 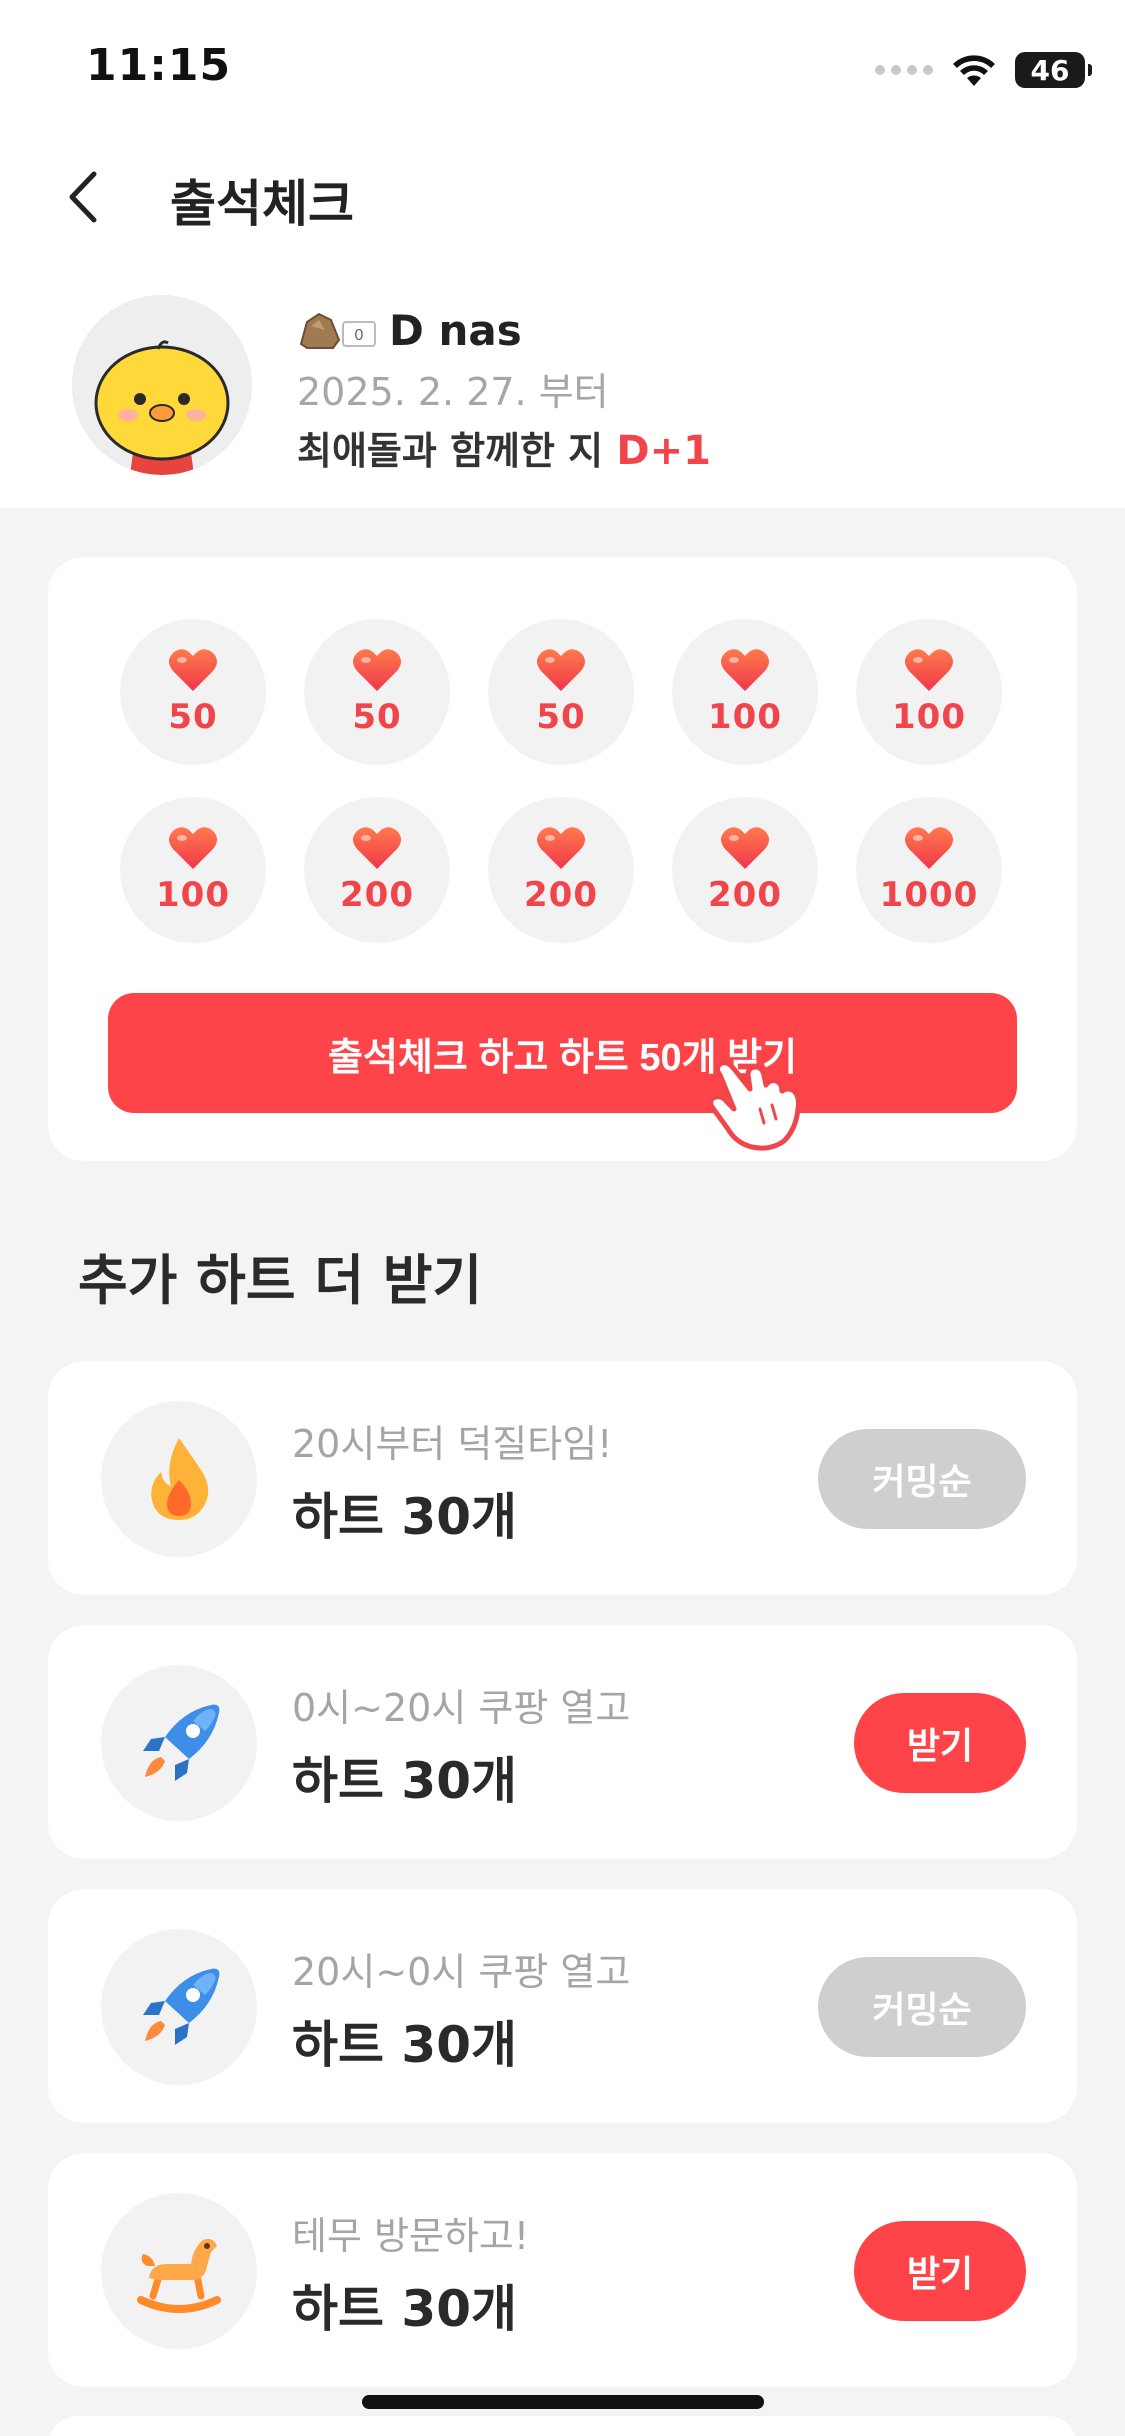 What do you see at coordinates (562, 2270) in the screenshot?
I see `mission-card: 테무 방문하고! 하트 30개 받기` at bounding box center [562, 2270].